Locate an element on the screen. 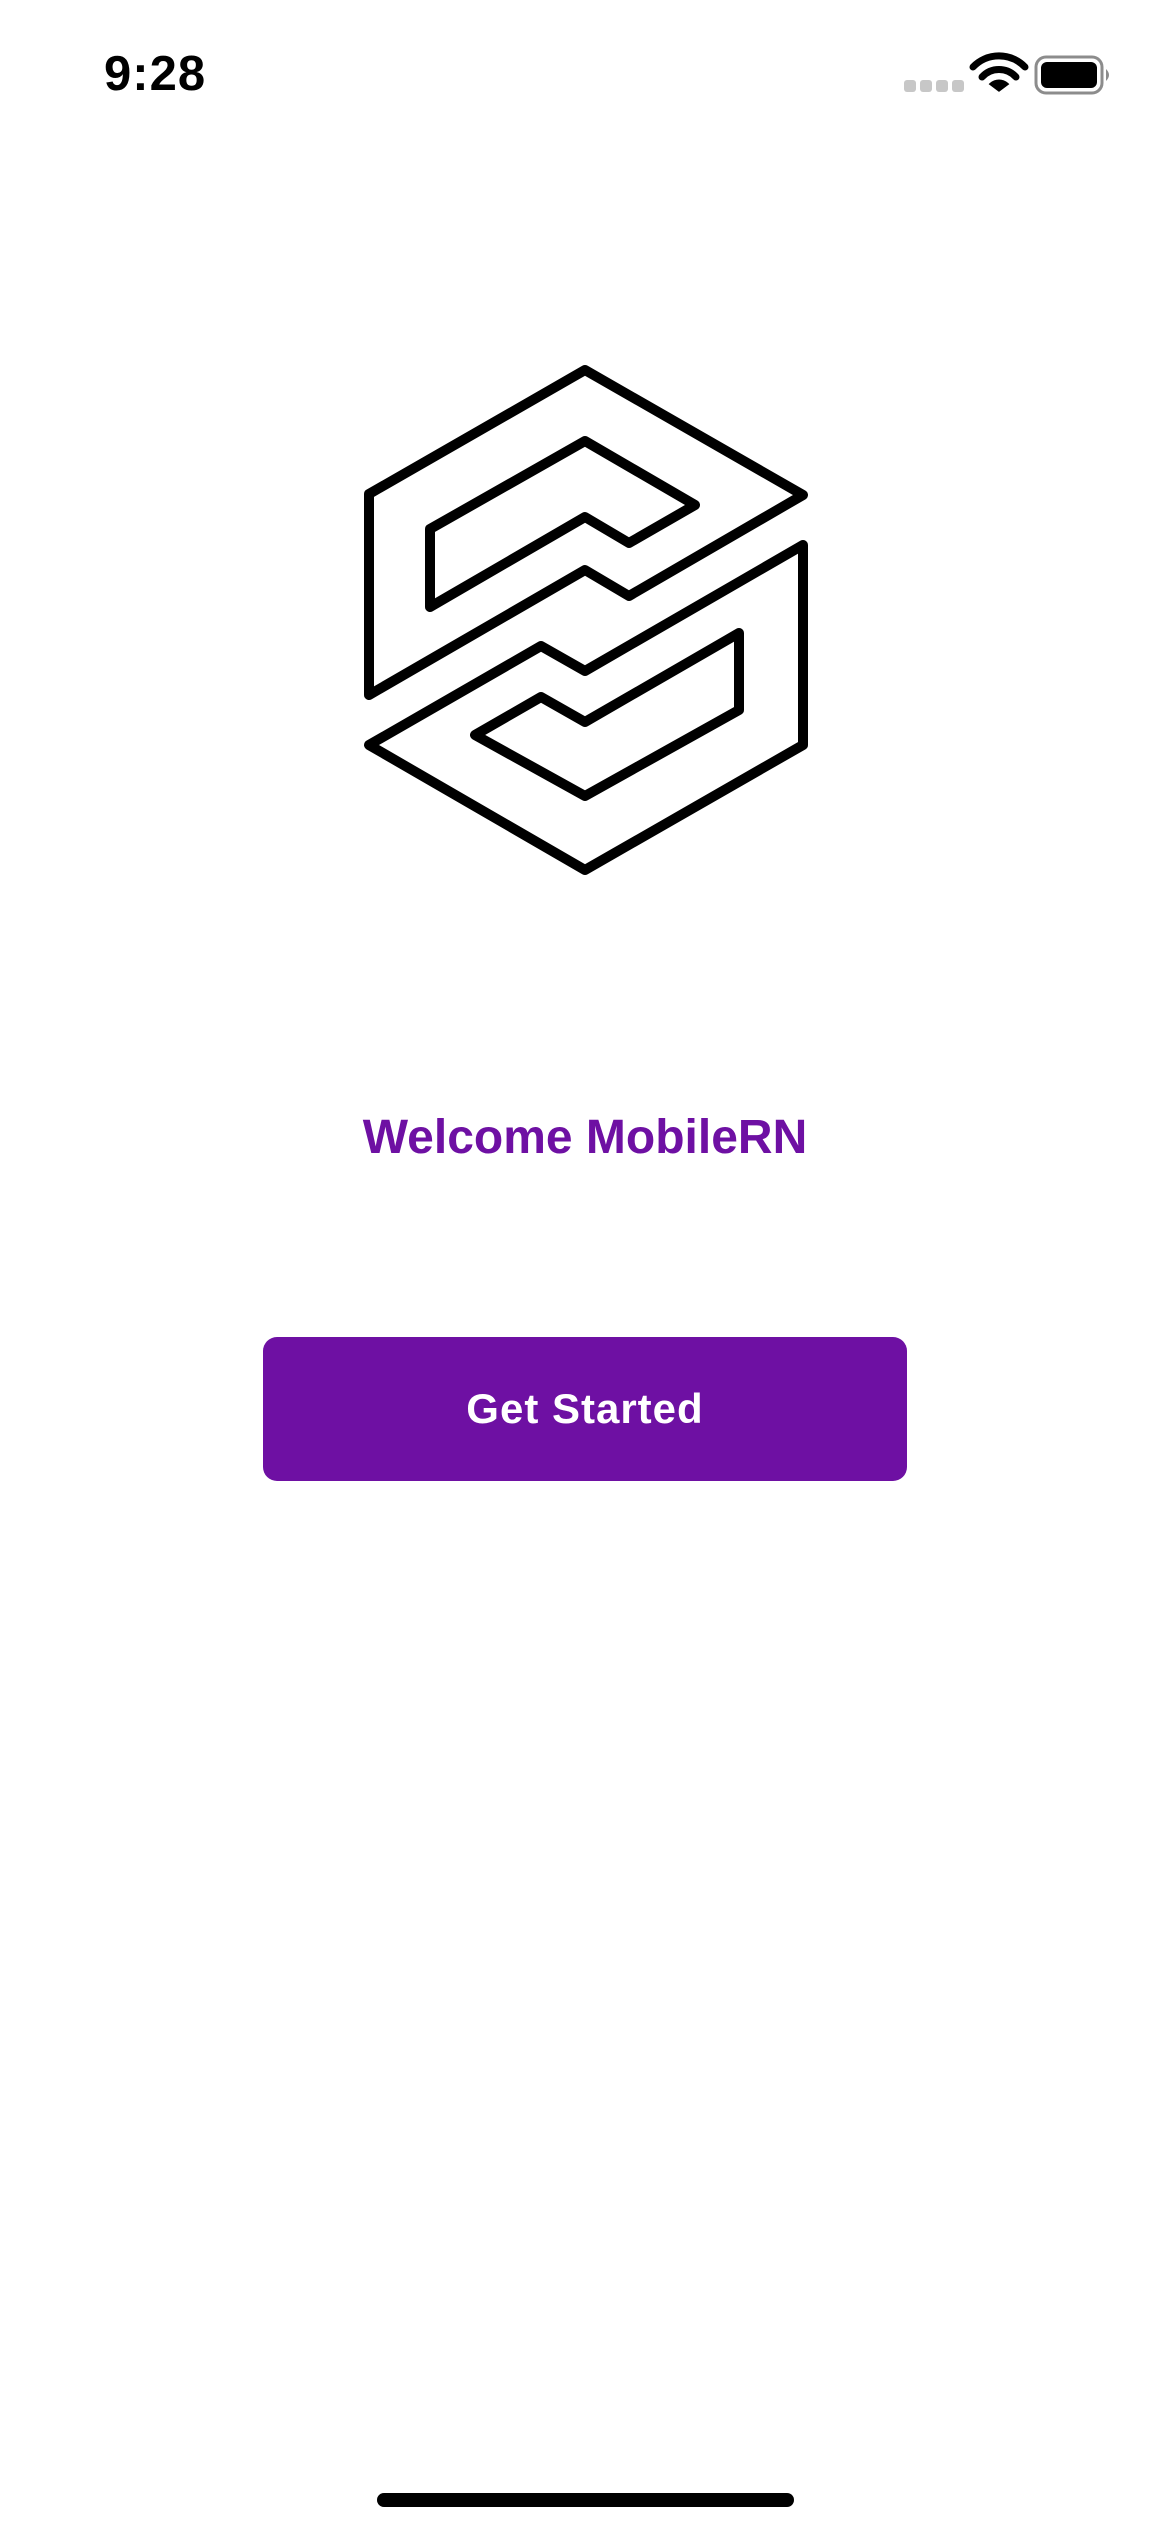 The width and height of the screenshot is (1170, 2532). status-time: 9:28 is located at coordinates (155, 74).